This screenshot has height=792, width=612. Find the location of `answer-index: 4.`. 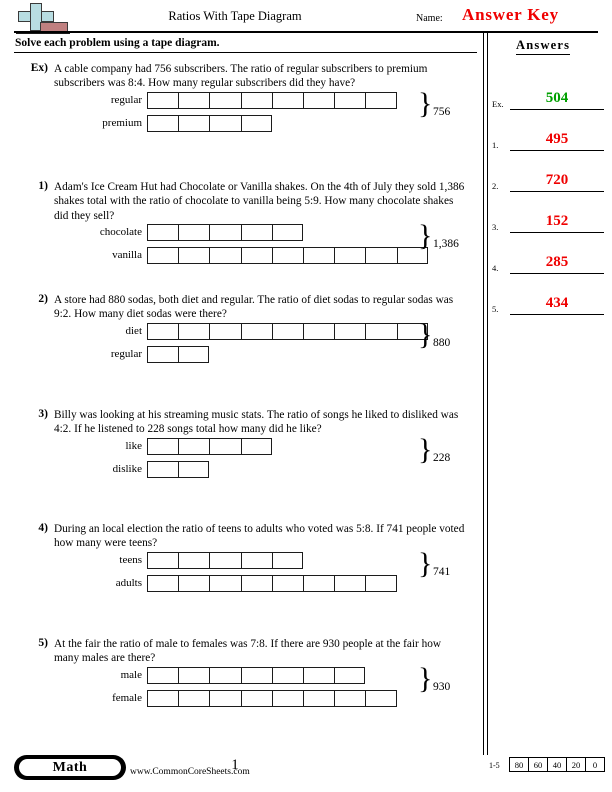

answer-index: 4. is located at coordinates (495, 268).